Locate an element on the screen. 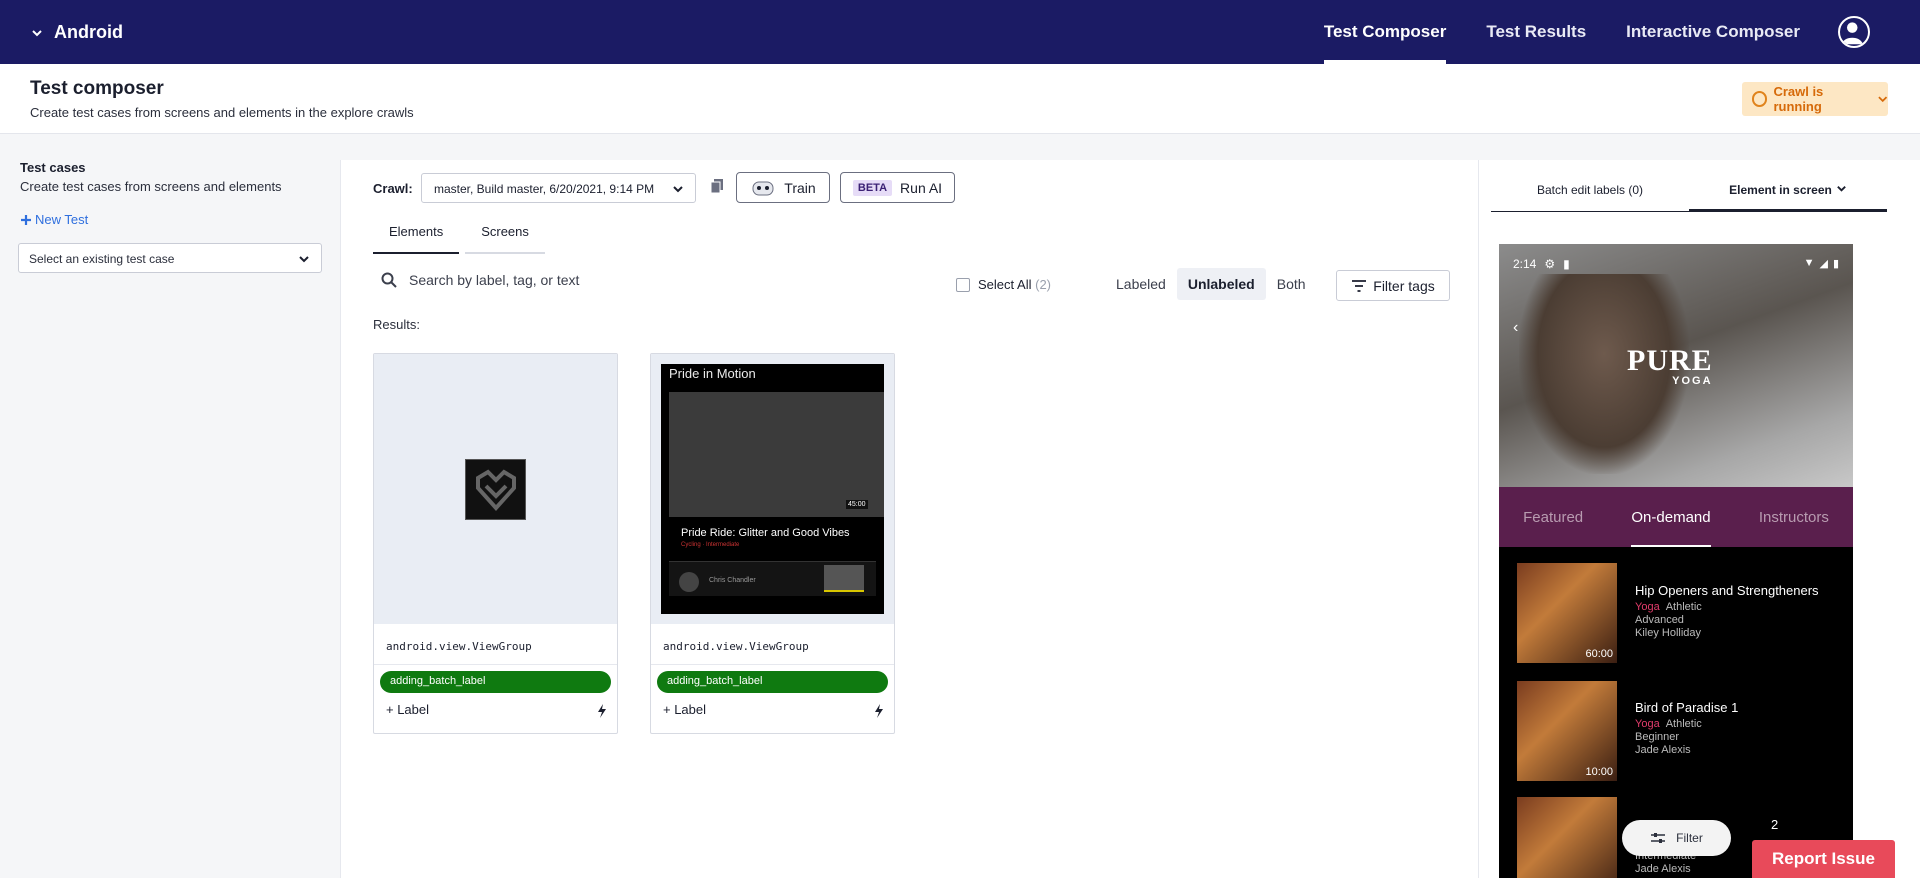 The image size is (1920, 878). preview-image is located at coordinates (776, 454).